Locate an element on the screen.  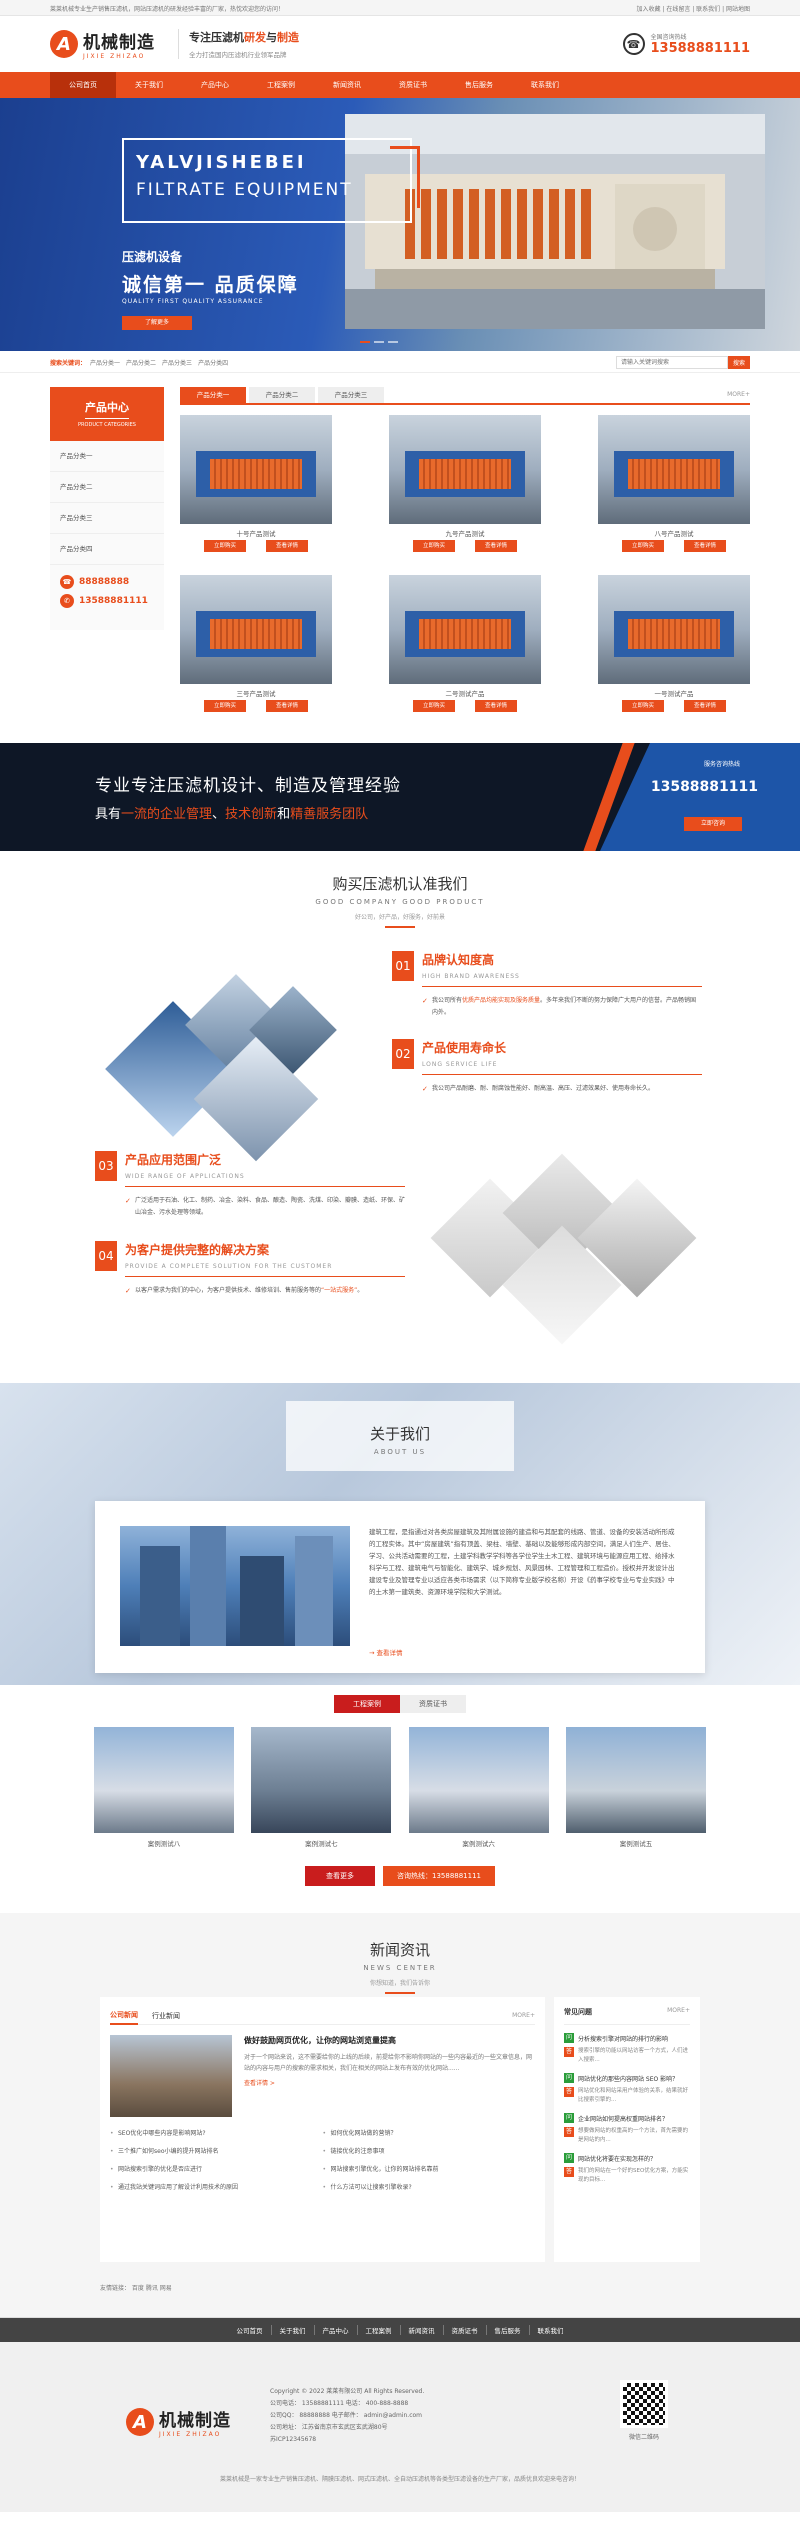
footer-nav-item: 关于我们 is located at coordinates (293, 2330).